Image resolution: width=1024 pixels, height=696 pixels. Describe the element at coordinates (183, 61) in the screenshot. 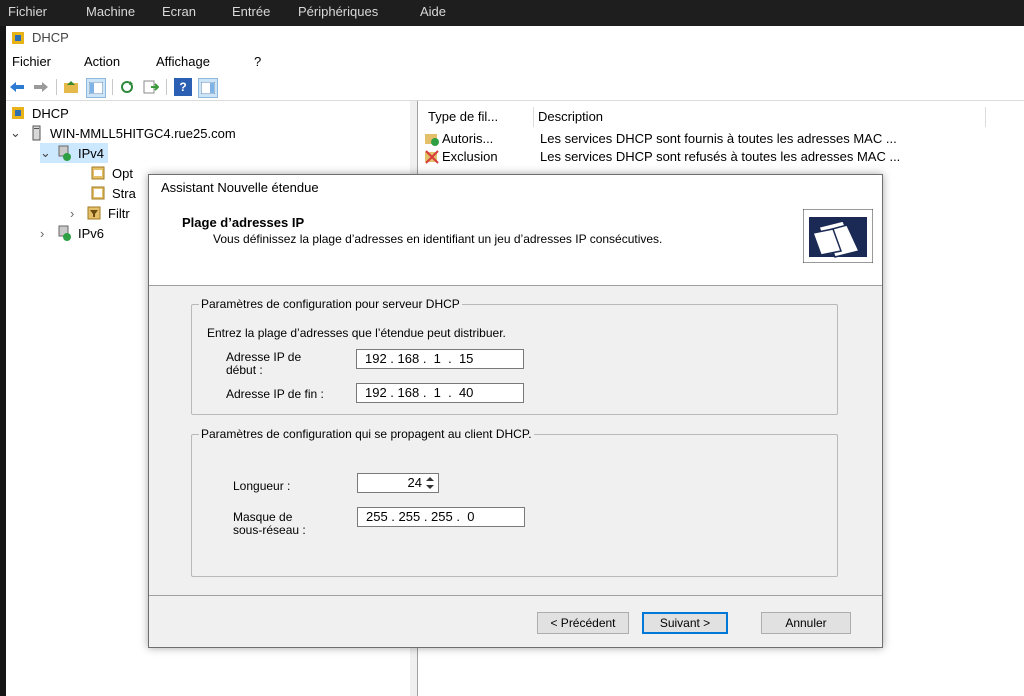

I see `menu-affichage: Affichage` at that location.